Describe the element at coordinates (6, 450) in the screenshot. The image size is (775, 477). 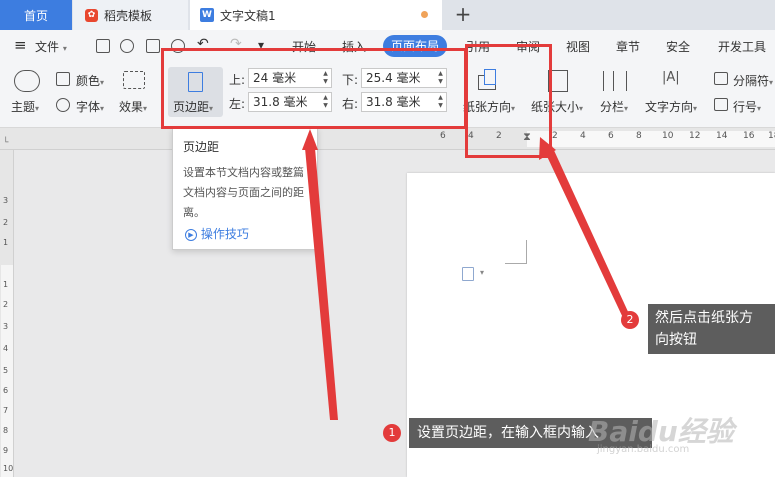
I see `vruler-tick: 9` at that location.